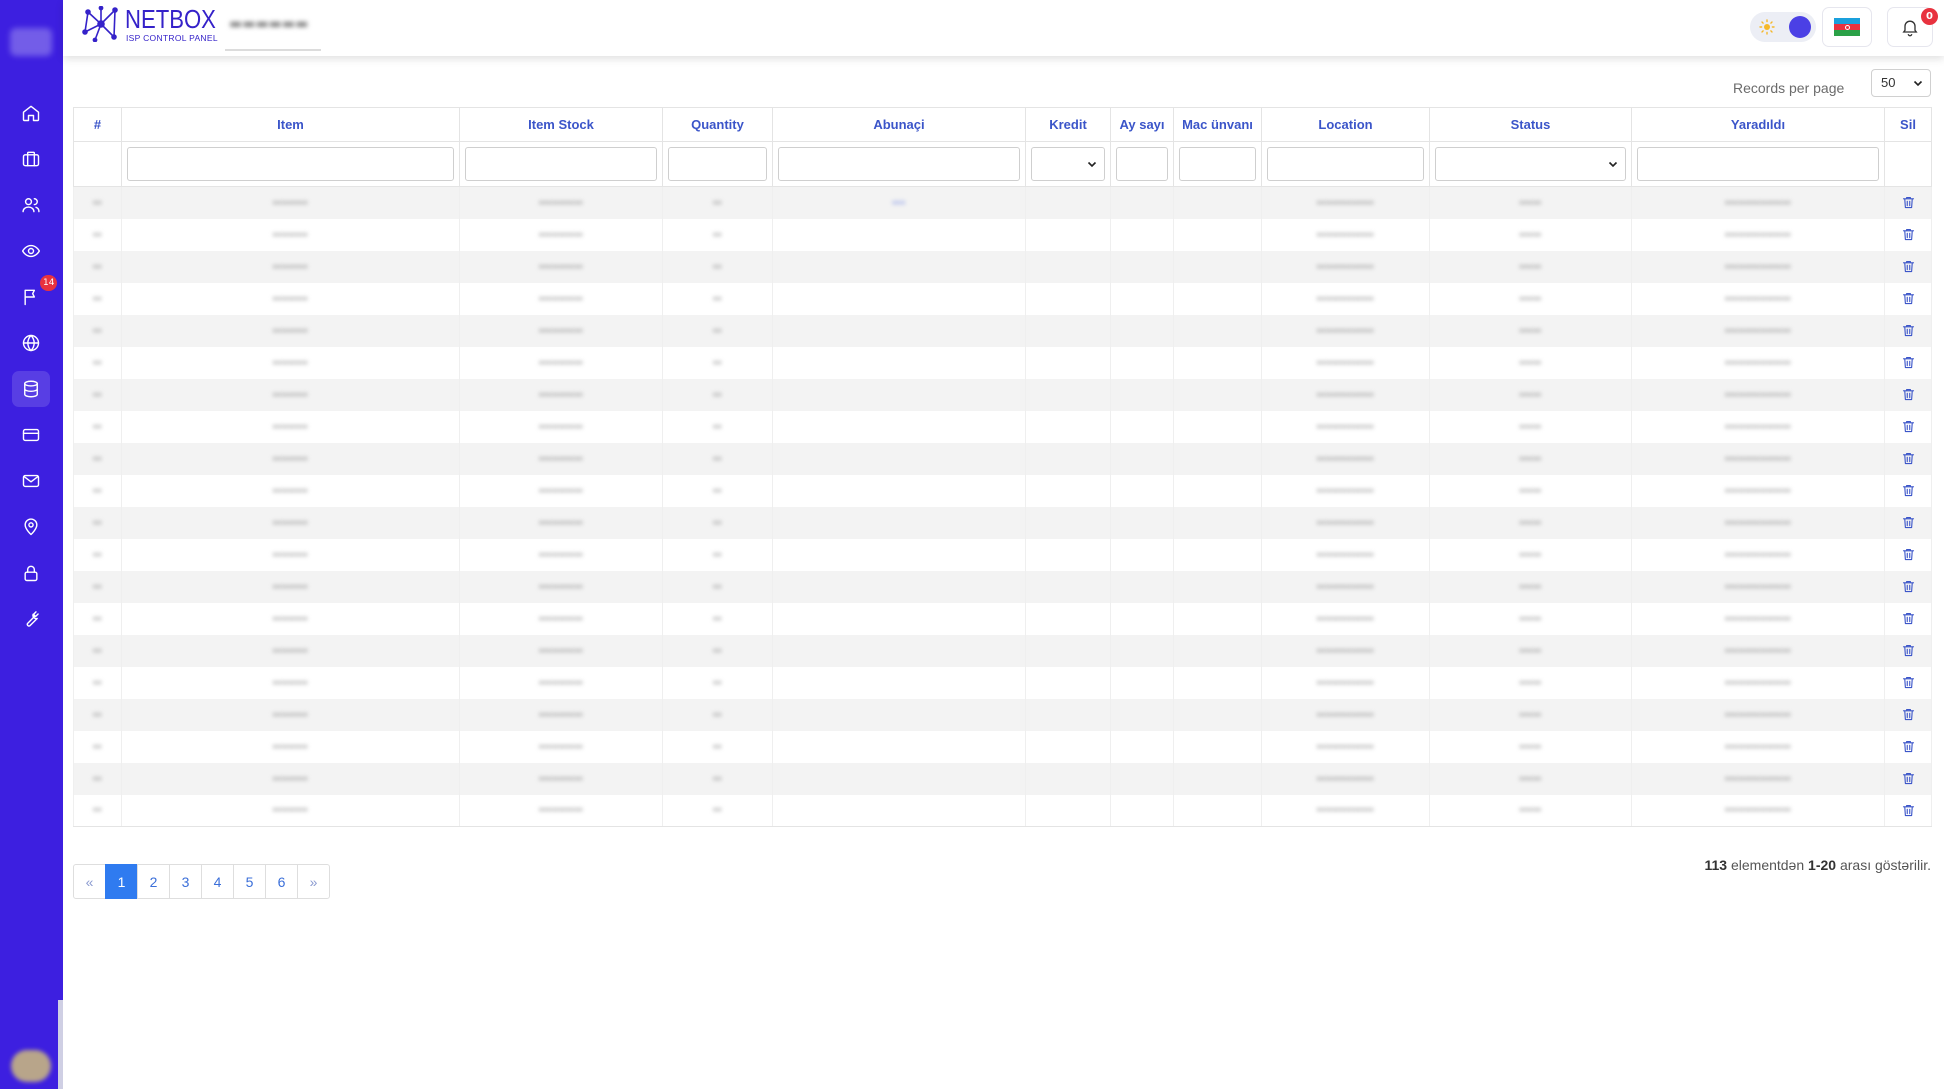 This screenshot has height=1089, width=1944. I want to click on col-header-mac-address: Mac ünvanı, so click(1217, 124).